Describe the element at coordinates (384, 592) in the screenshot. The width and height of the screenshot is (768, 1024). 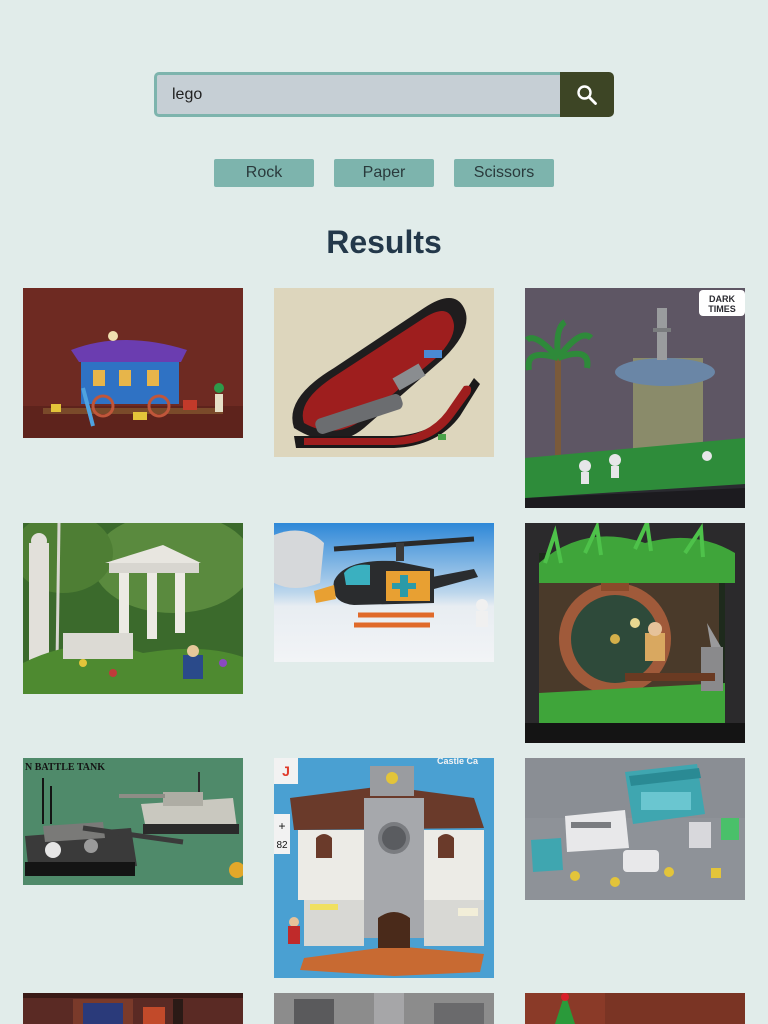
I see `result-image-helicopter` at that location.